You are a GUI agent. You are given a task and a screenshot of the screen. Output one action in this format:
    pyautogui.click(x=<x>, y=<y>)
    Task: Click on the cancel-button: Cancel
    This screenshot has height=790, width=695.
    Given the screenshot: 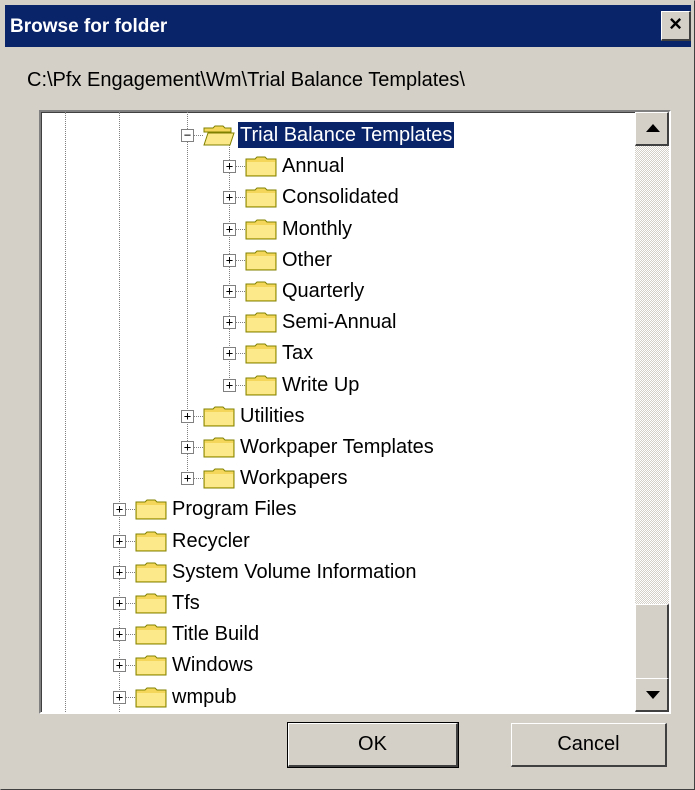 What is the action you would take?
    pyautogui.click(x=589, y=745)
    